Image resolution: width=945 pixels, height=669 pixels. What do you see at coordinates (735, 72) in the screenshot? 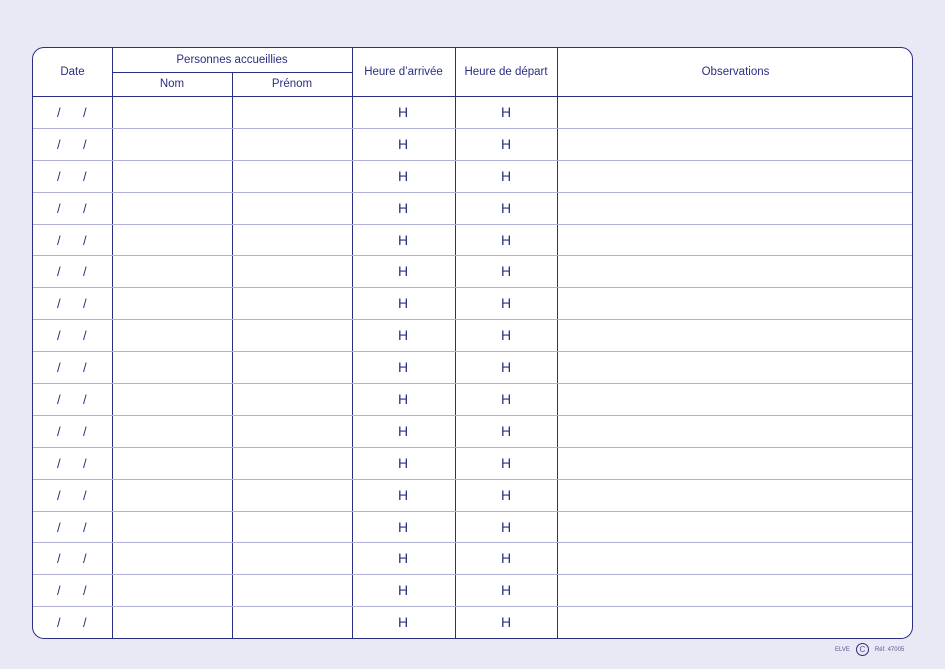
I see `header-observations: Observations` at bounding box center [735, 72].